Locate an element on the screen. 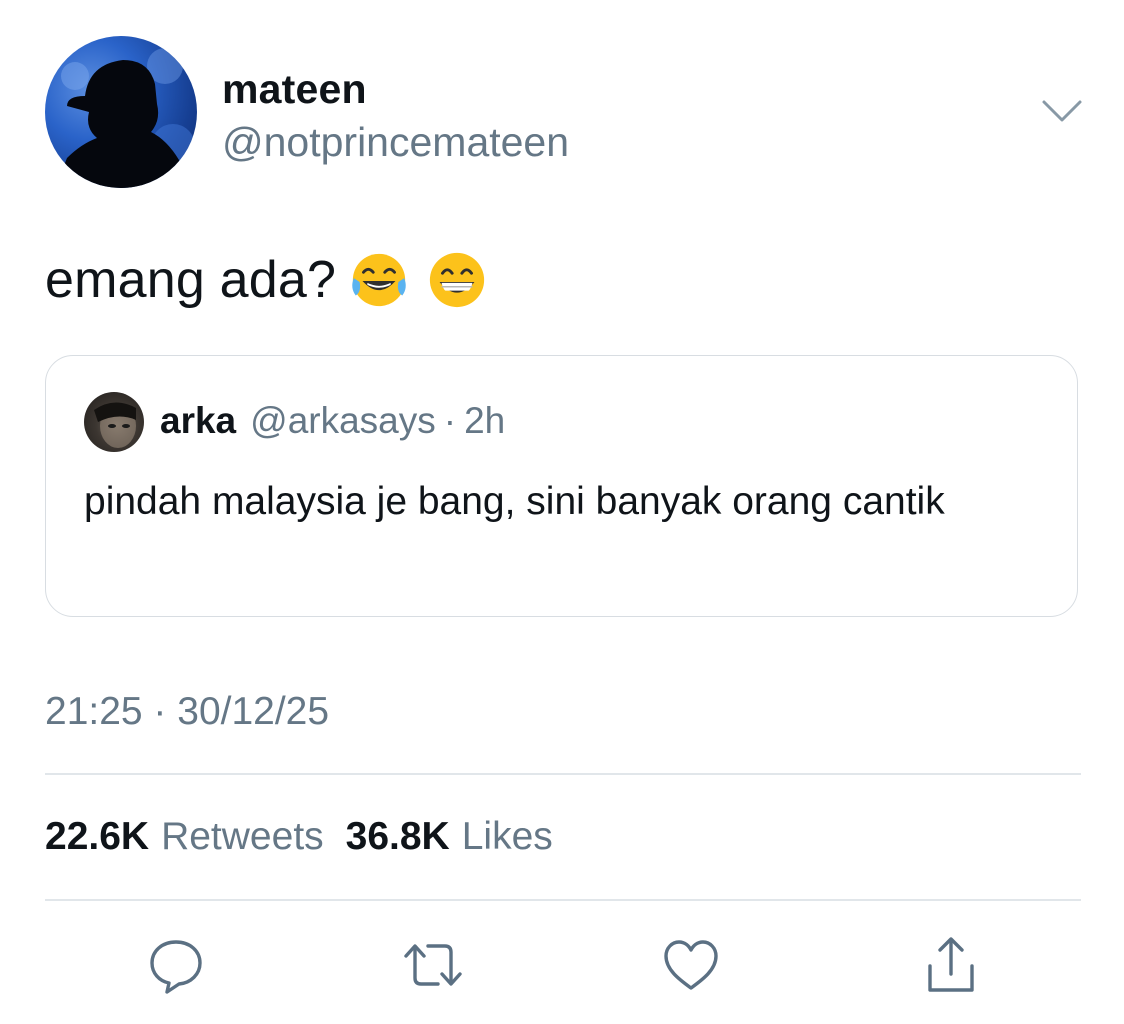  quoted-tweet-header: arka @arkasays · 2h is located at coordinates (332, 421).